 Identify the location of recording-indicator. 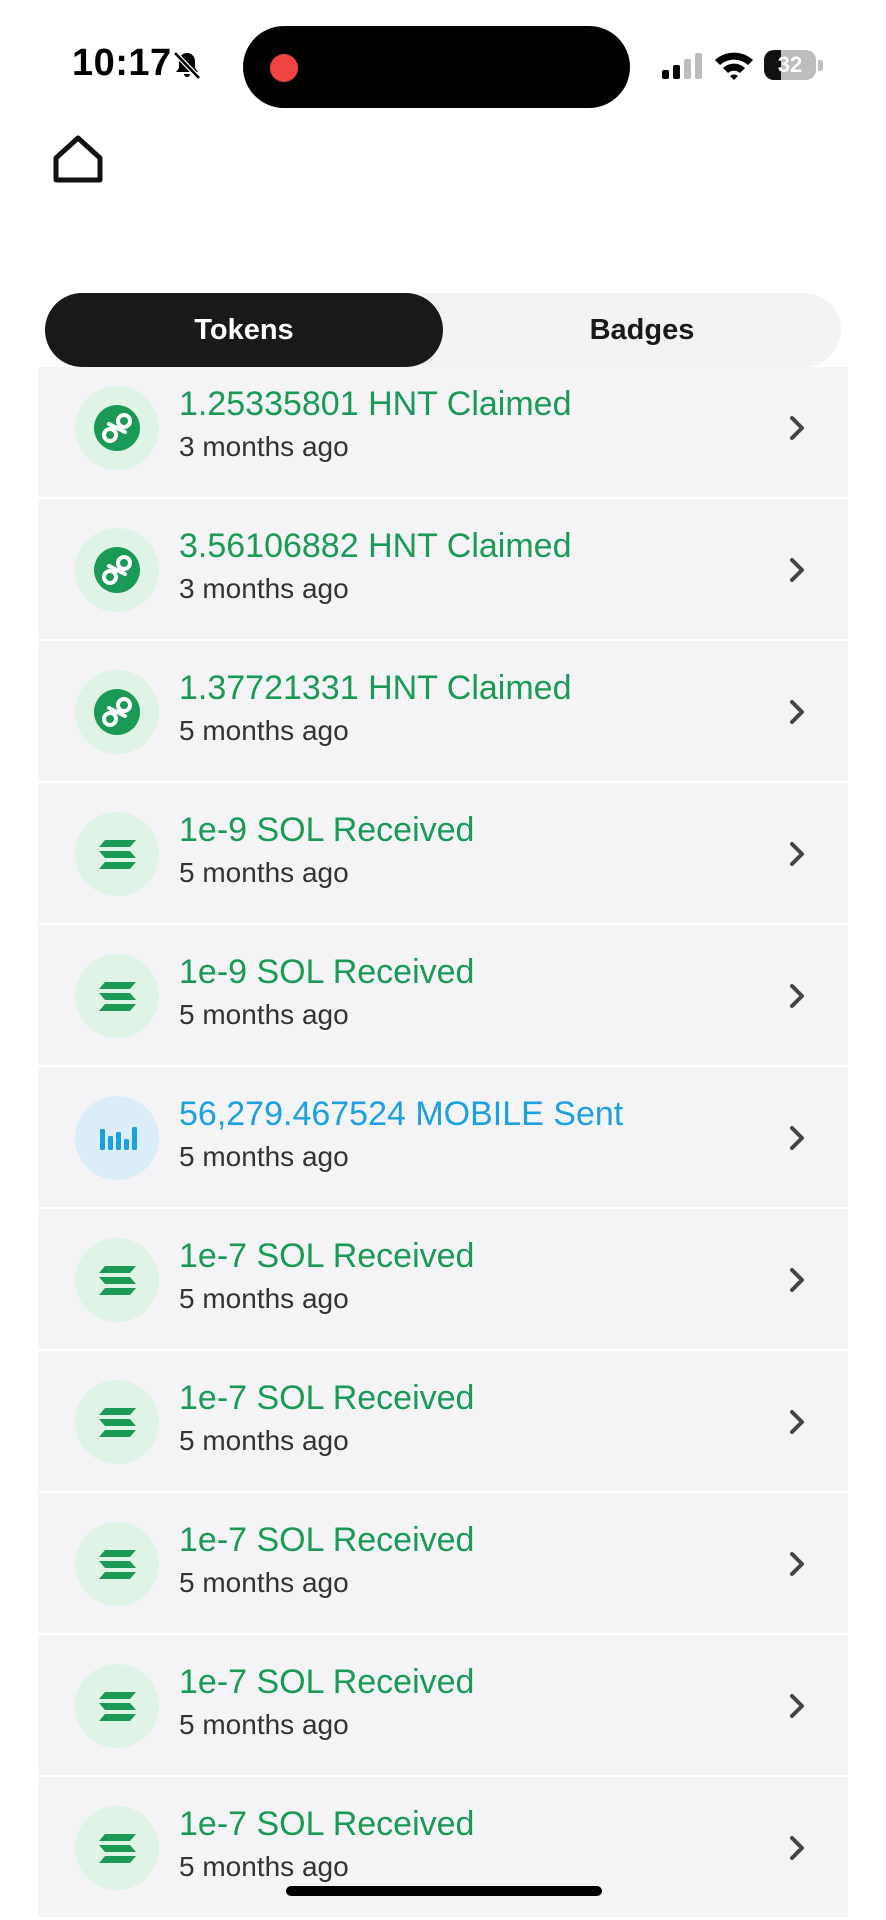
(284, 68).